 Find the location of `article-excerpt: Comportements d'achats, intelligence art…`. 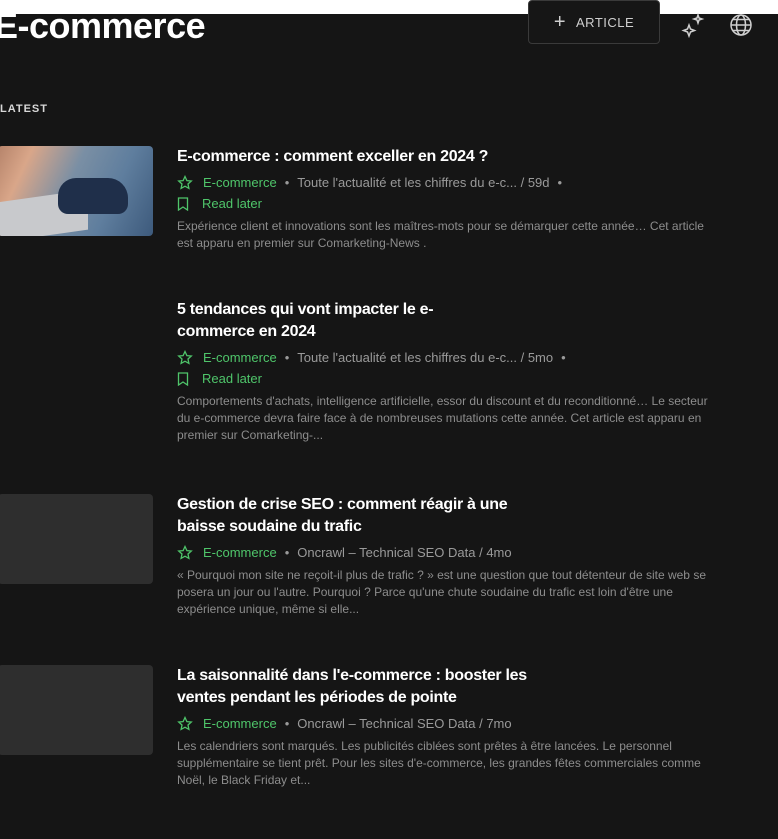

article-excerpt: Comportements d'achats, intelligence art… is located at coordinates (442, 418).